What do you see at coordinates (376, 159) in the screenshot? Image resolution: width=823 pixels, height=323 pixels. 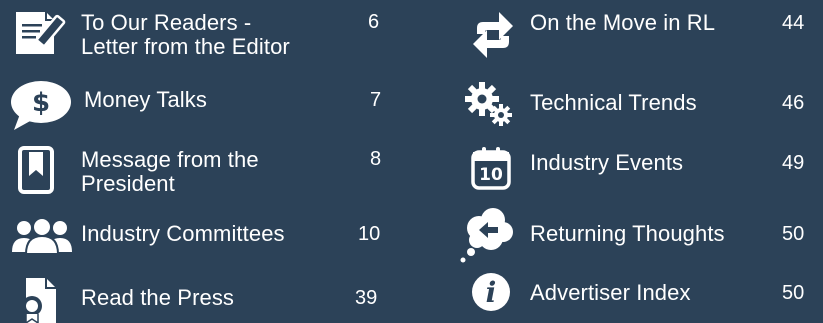 I see `toc-entry-page: 8` at bounding box center [376, 159].